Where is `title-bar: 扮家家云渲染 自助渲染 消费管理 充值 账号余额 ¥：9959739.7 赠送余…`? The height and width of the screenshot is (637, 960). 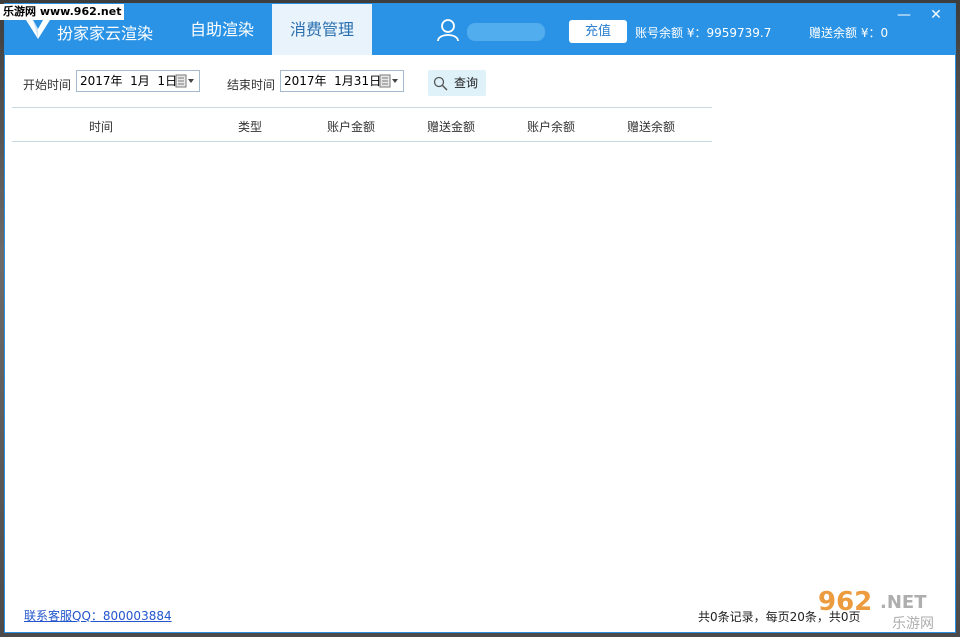
title-bar: 扮家家云渲染 自助渲染 消费管理 充值 账号余额 ¥：9959739.7 赠送余… is located at coordinates (480, 29).